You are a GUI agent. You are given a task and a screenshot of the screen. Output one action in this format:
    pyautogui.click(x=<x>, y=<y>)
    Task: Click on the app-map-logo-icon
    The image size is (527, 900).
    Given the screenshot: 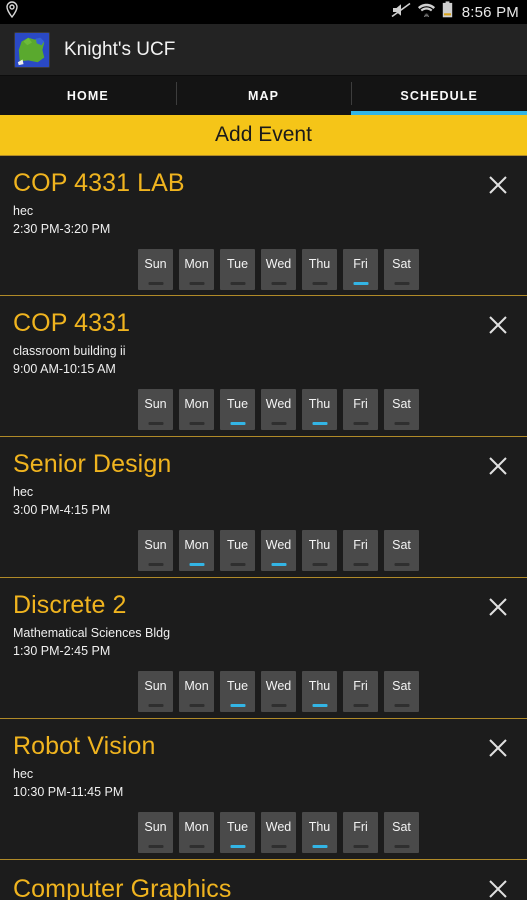 What is the action you would take?
    pyautogui.click(x=32, y=49)
    